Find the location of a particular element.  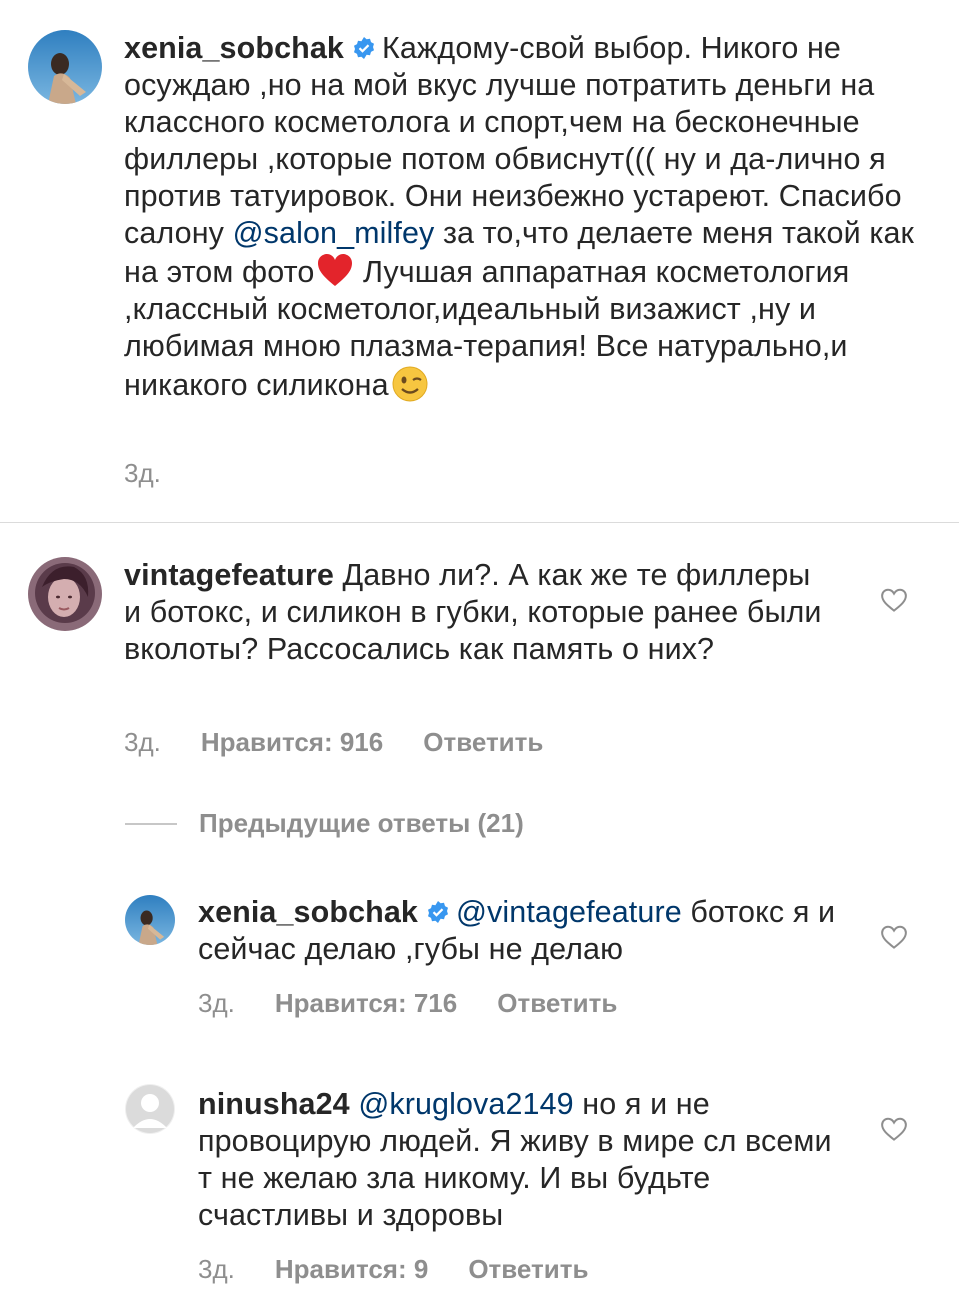

likes-count: Нравится: 716 is located at coordinates (366, 1003).